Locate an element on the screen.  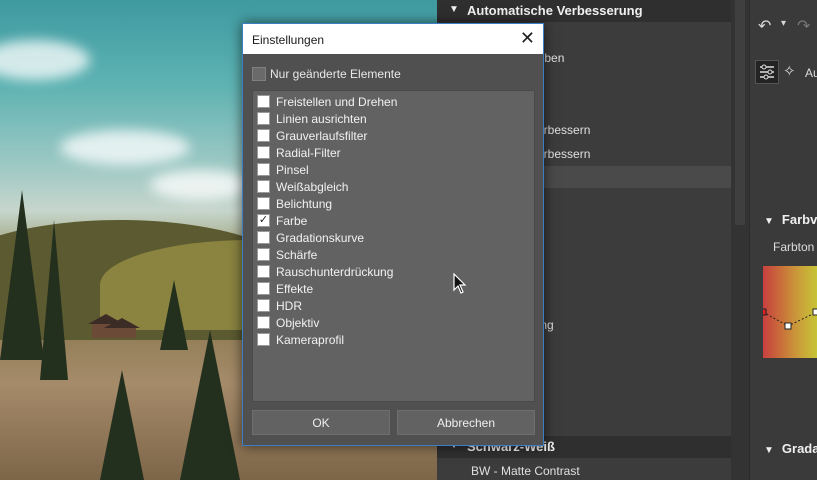
list-item: Objektiv is located at coordinates (288, 322).